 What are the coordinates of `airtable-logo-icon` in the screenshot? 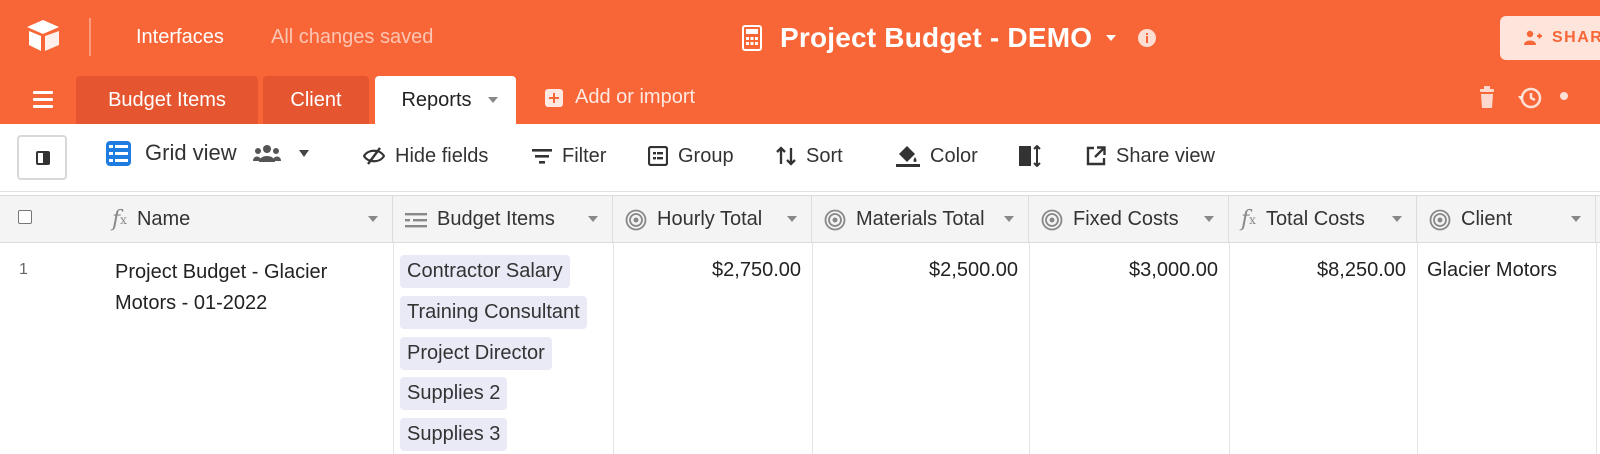 It's located at (43, 36).